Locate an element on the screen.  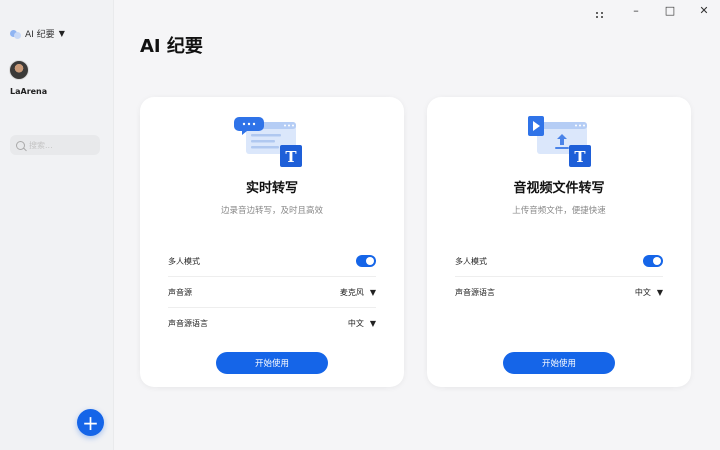
maximize-icon: □ is located at coordinates (670, 11).